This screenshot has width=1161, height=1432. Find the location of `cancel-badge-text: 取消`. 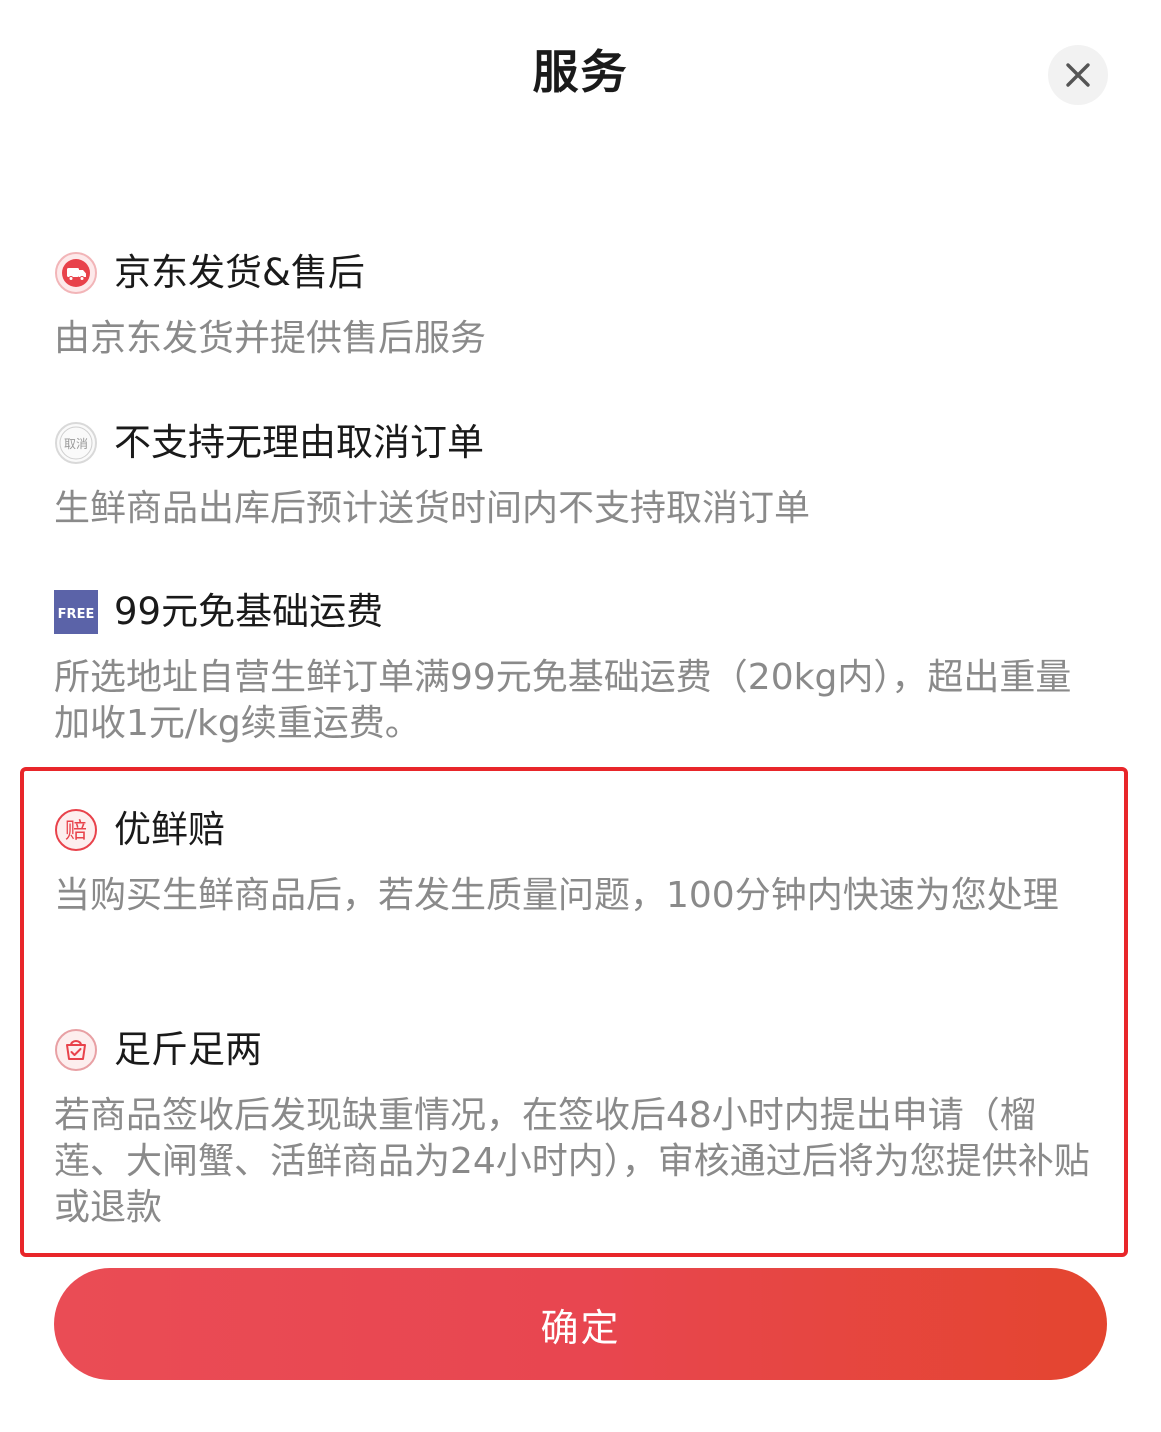

cancel-badge-text: 取消 is located at coordinates (76, 444).